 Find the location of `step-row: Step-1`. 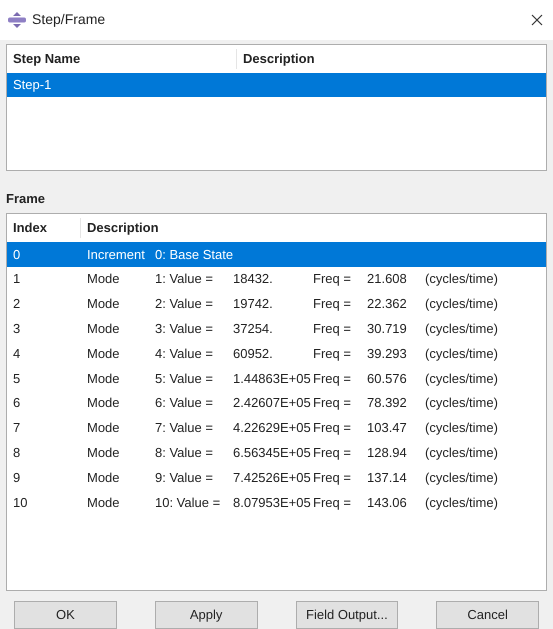

step-row: Step-1 is located at coordinates (276, 84).